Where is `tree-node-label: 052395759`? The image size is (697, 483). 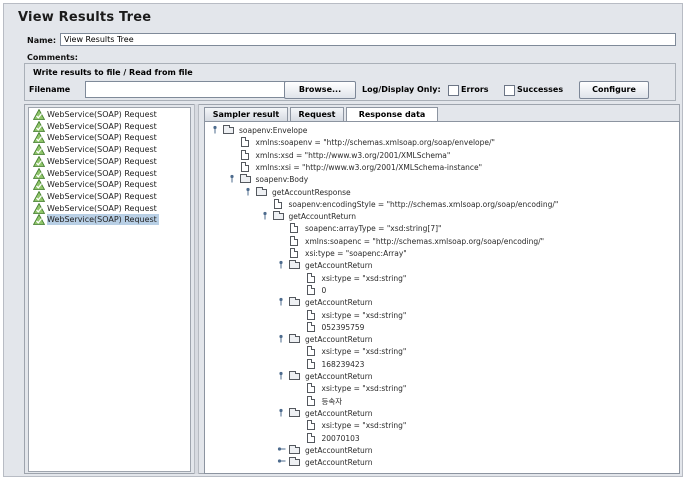
tree-node-label: 052395759 is located at coordinates (343, 327).